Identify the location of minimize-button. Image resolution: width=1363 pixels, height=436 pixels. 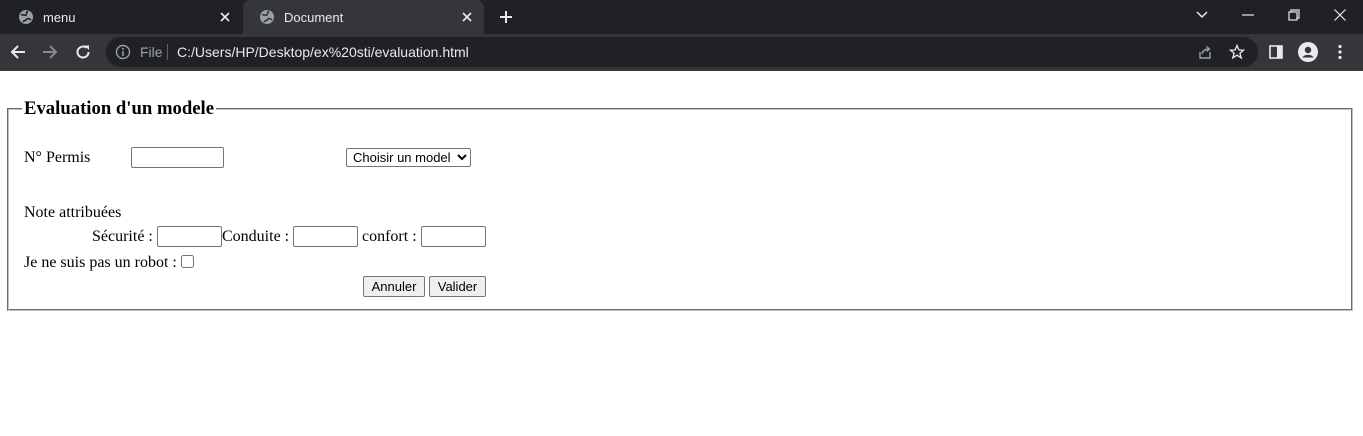
(1248, 15).